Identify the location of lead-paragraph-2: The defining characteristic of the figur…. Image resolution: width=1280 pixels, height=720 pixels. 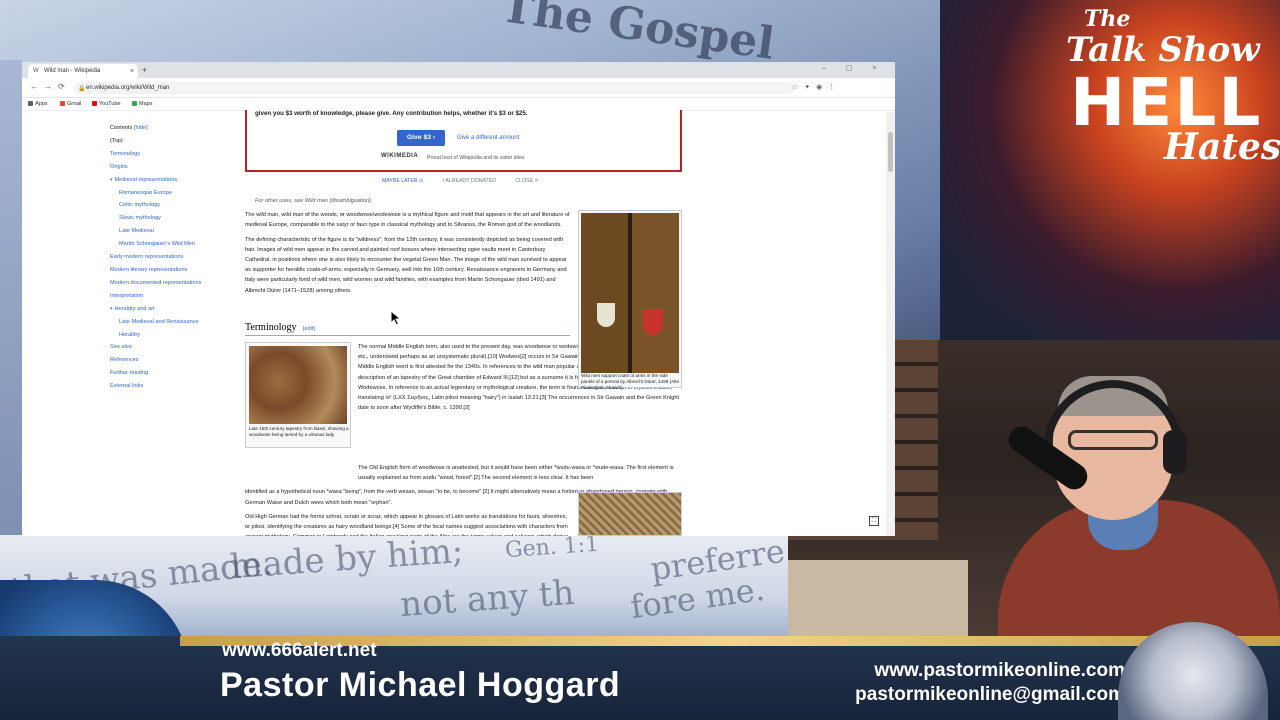
(406, 265).